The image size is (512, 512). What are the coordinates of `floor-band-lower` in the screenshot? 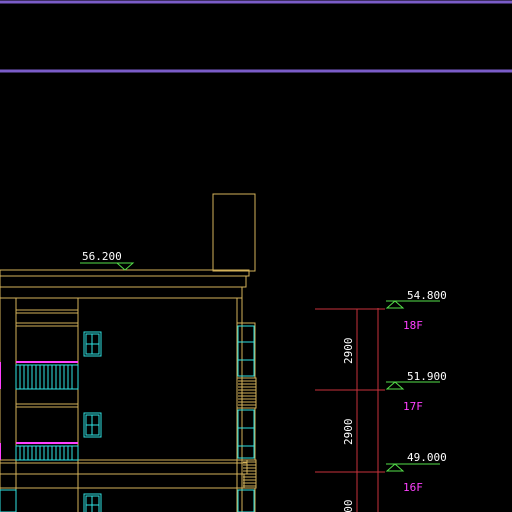 It's located at (122, 481).